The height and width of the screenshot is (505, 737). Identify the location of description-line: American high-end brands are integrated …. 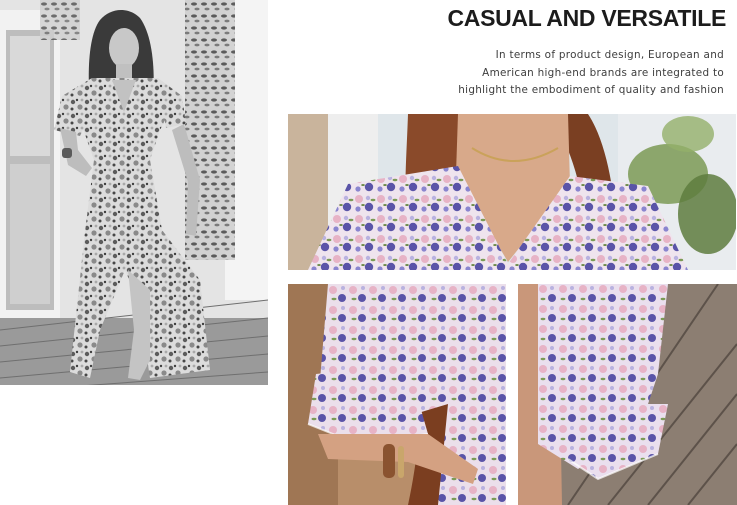
(603, 72).